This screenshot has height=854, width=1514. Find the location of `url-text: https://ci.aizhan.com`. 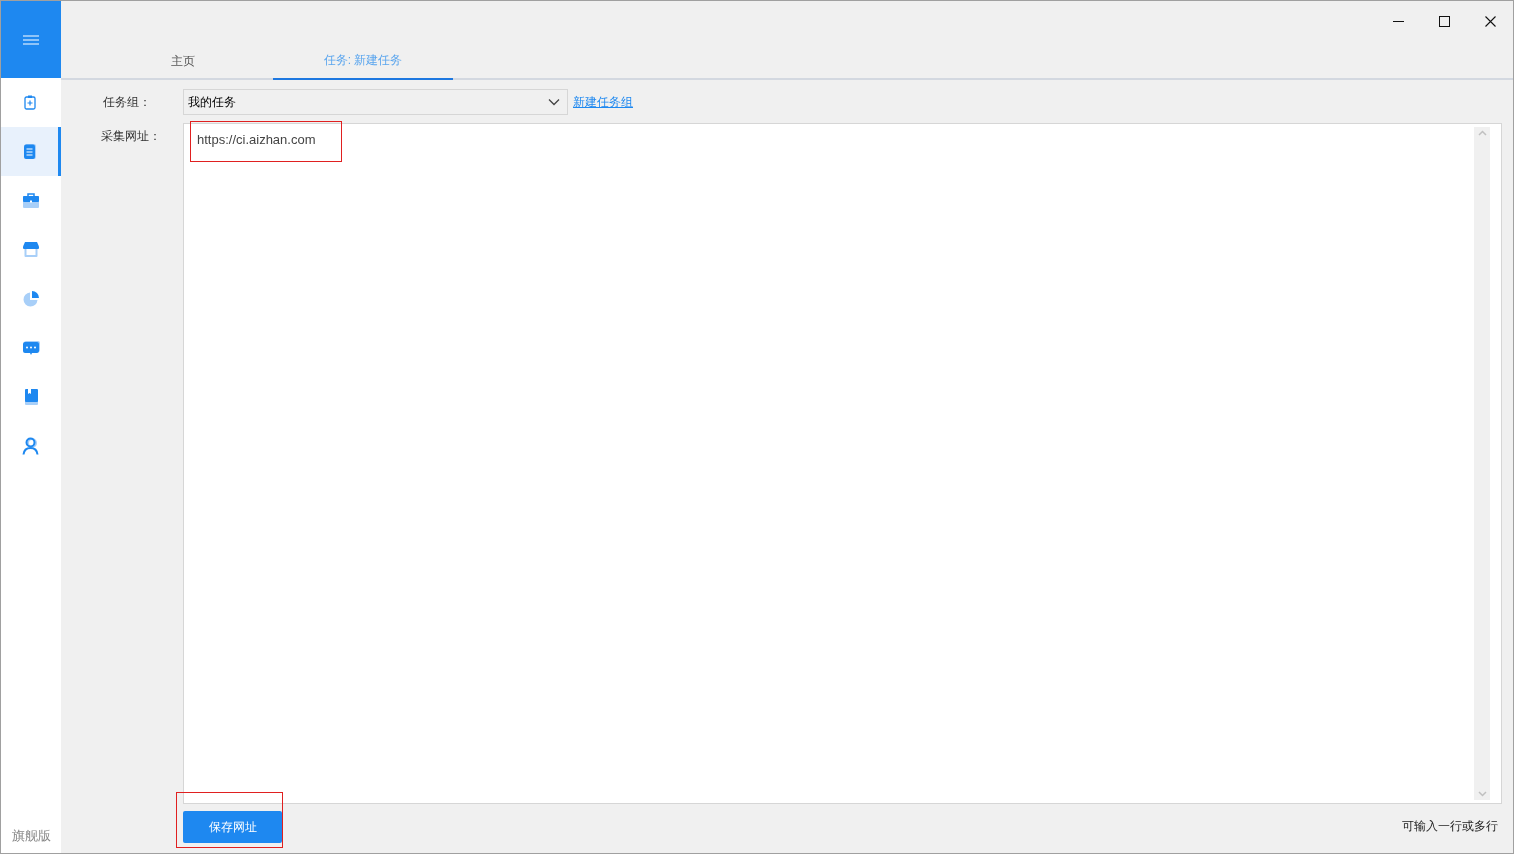

url-text: https://ci.aizhan.com is located at coordinates (256, 140).